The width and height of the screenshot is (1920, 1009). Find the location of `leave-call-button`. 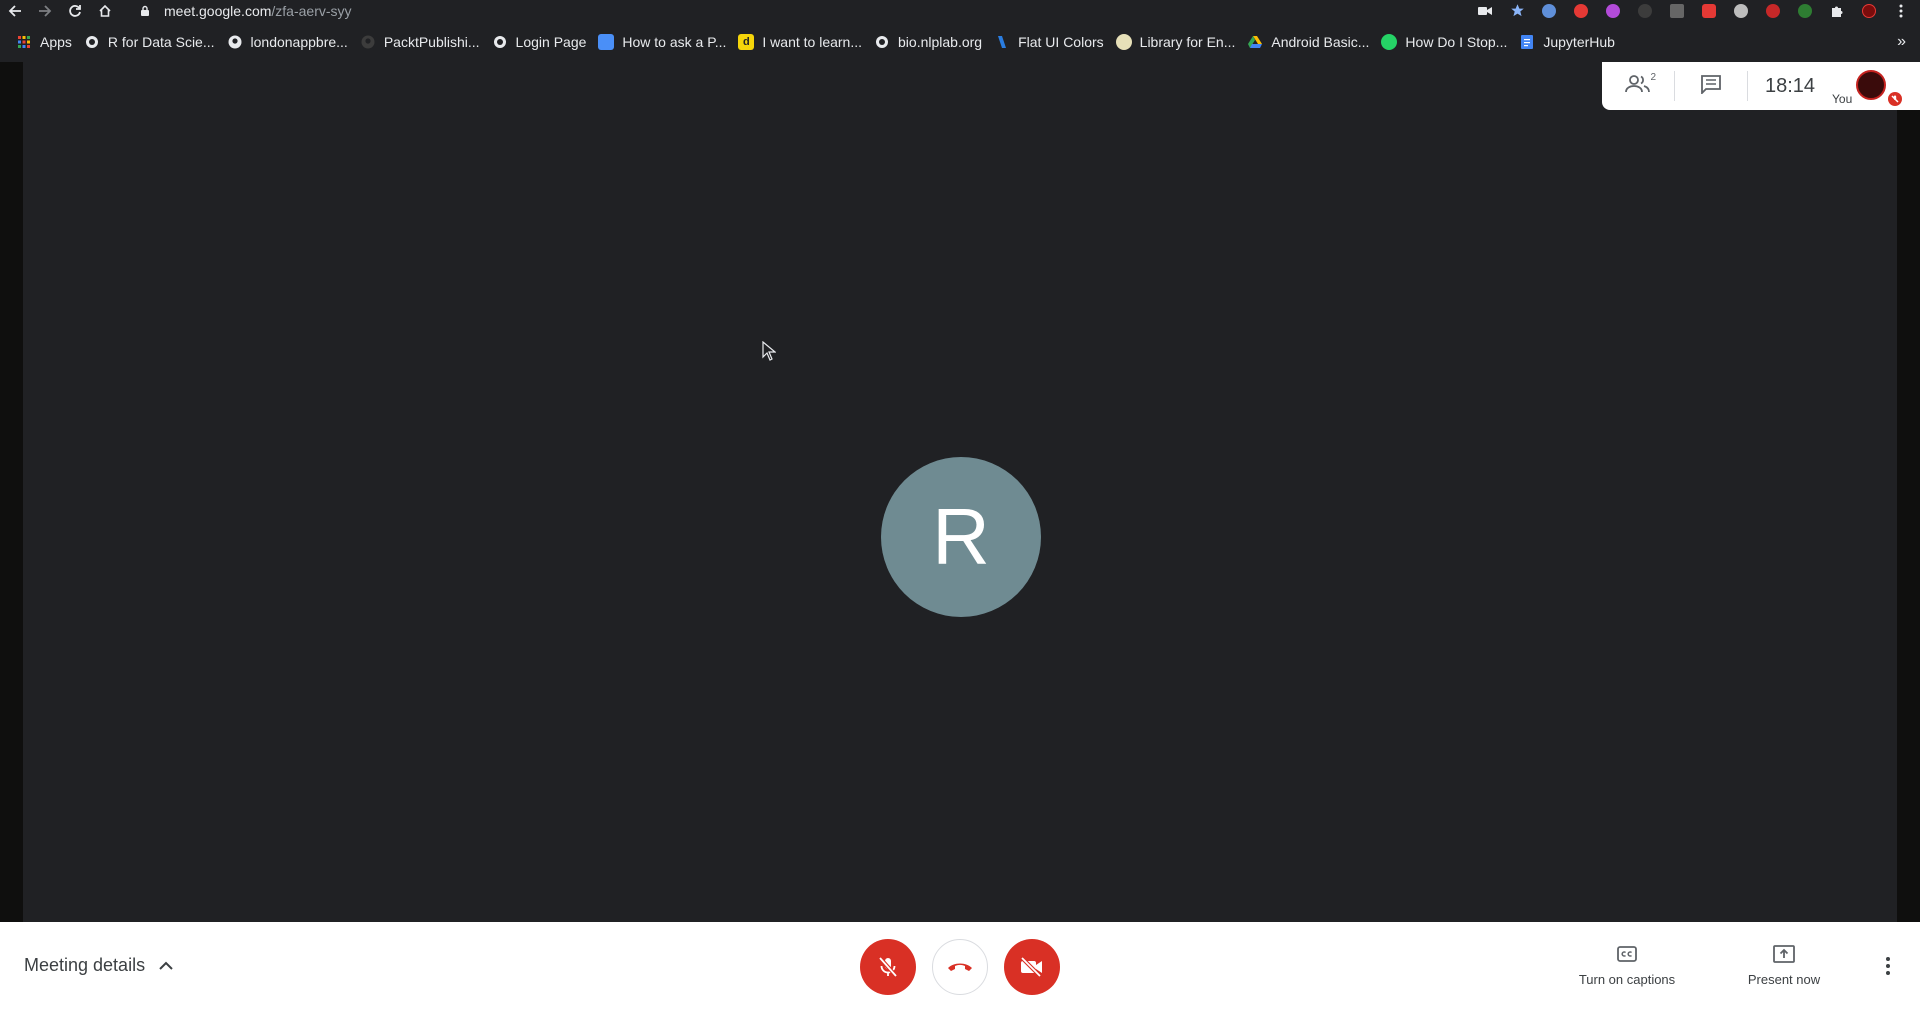

leave-call-button is located at coordinates (960, 967).